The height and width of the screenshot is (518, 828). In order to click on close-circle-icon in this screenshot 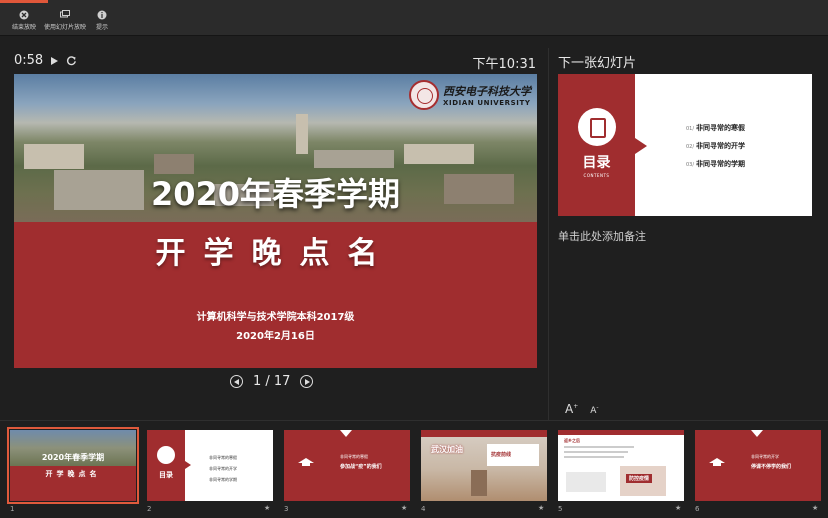, I will do `click(24, 15)`.